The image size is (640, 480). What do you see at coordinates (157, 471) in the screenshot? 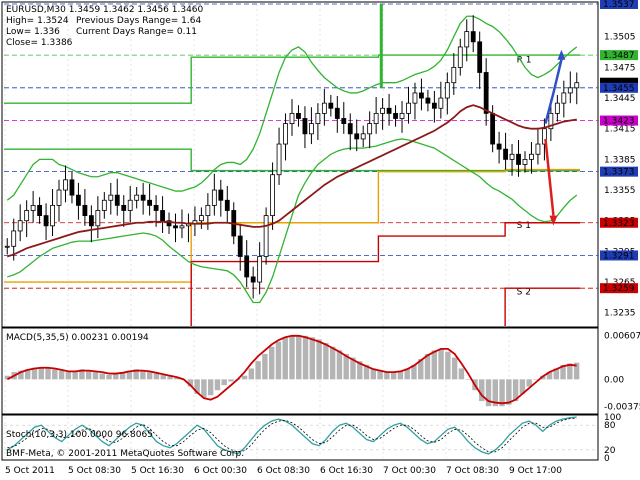
I see `x-tick-label: 5 Oct 16:30` at bounding box center [157, 471].